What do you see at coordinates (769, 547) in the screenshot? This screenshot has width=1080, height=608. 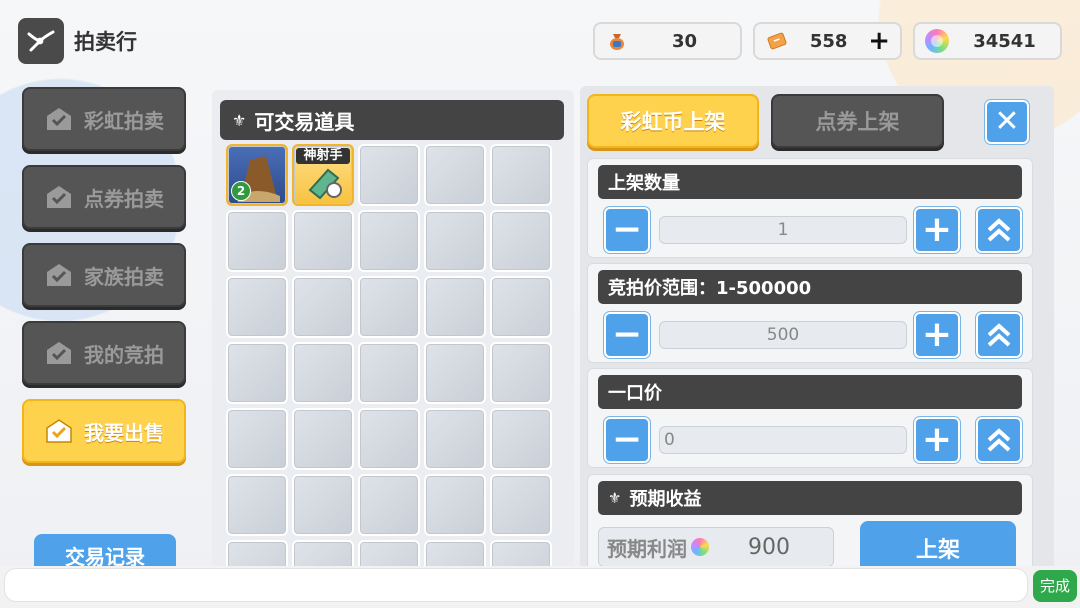 I see `profit-value: 900` at bounding box center [769, 547].